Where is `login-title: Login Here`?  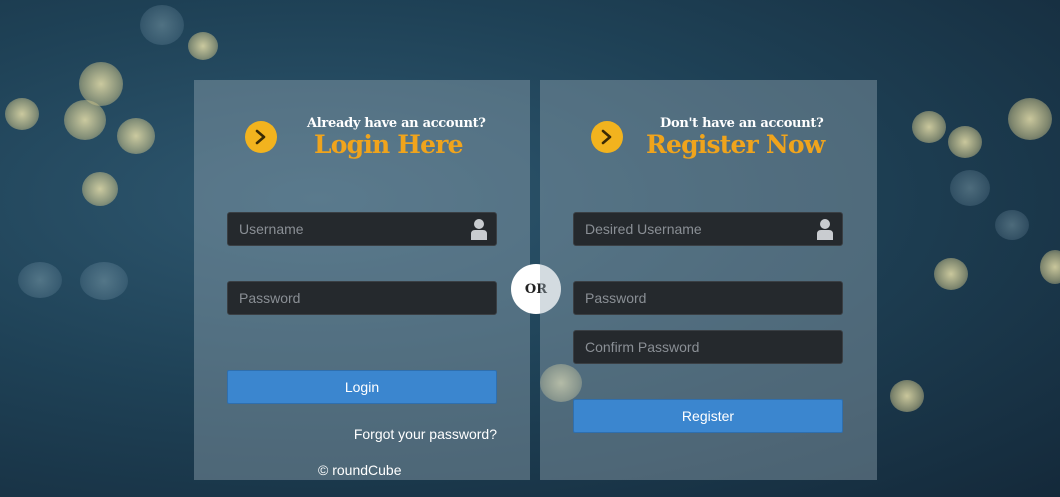 login-title: Login Here is located at coordinates (389, 144).